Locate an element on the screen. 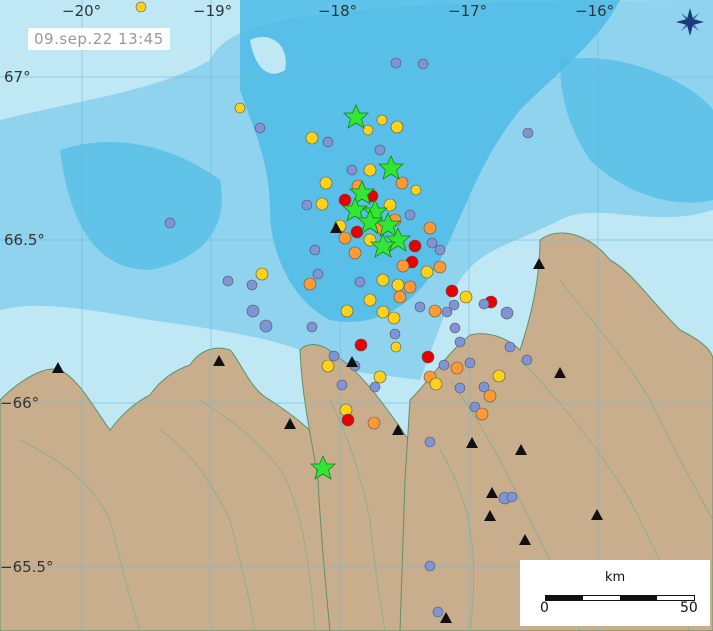 The image size is (713, 631). scale-unit-label: km is located at coordinates (615, 577).